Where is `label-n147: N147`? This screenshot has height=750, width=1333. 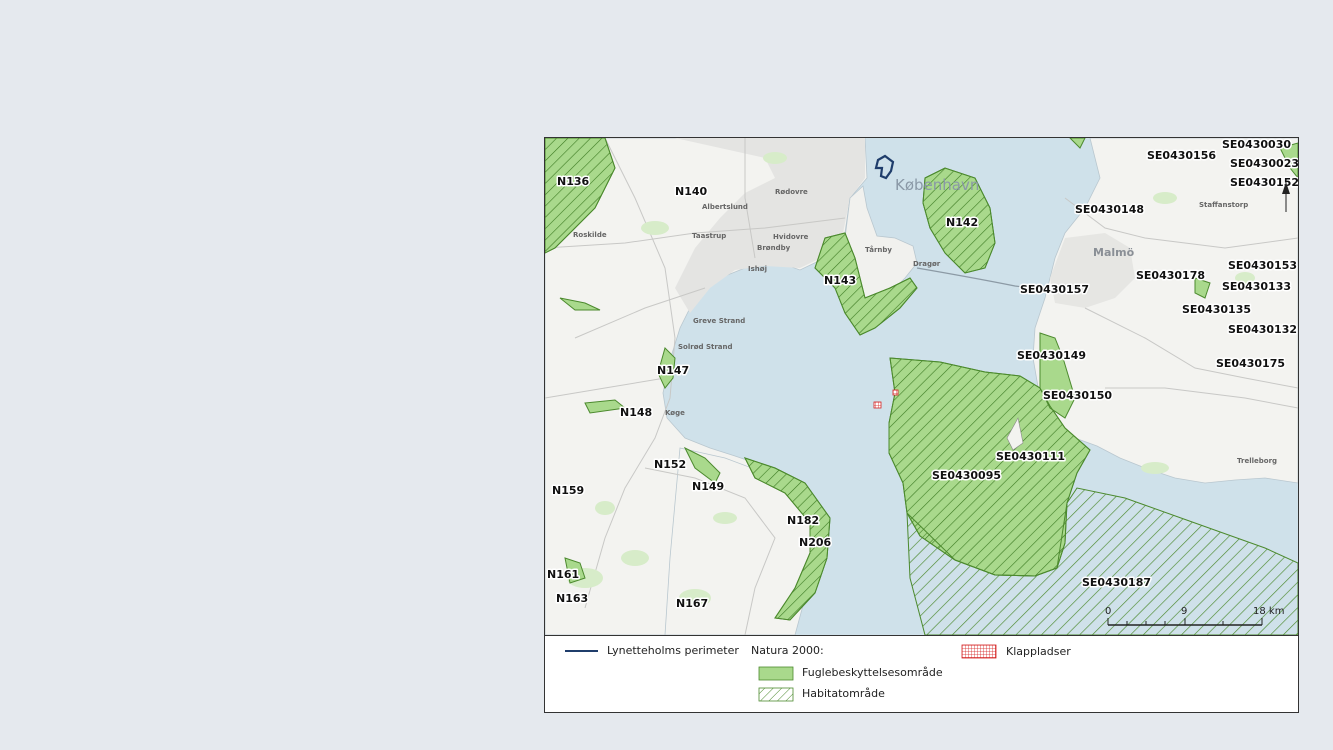
label-n147: N147 is located at coordinates (673, 370).